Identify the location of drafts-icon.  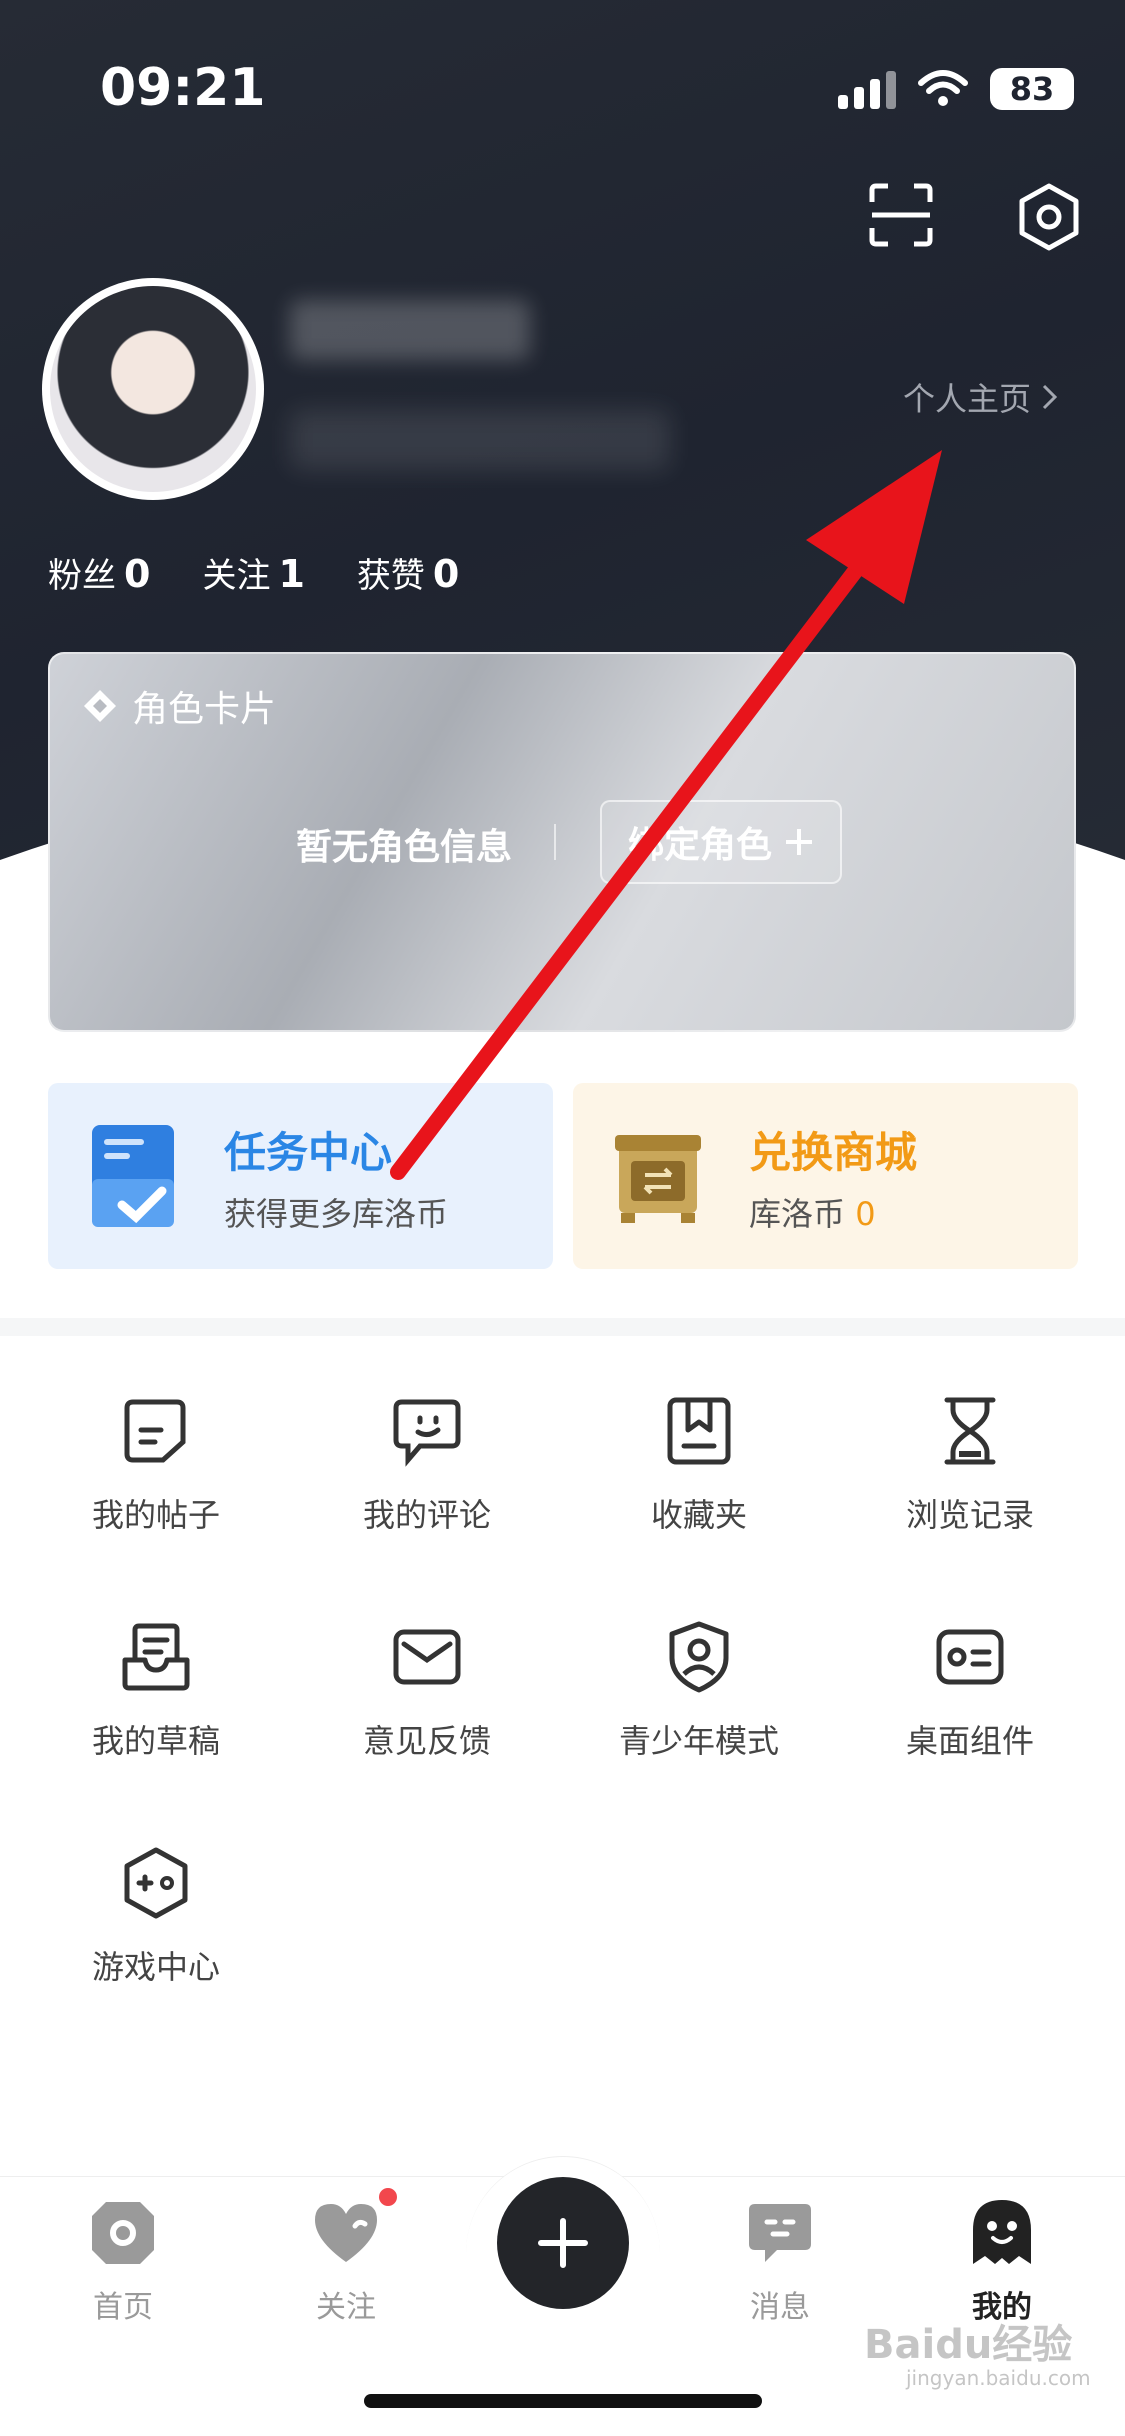
(156, 1657).